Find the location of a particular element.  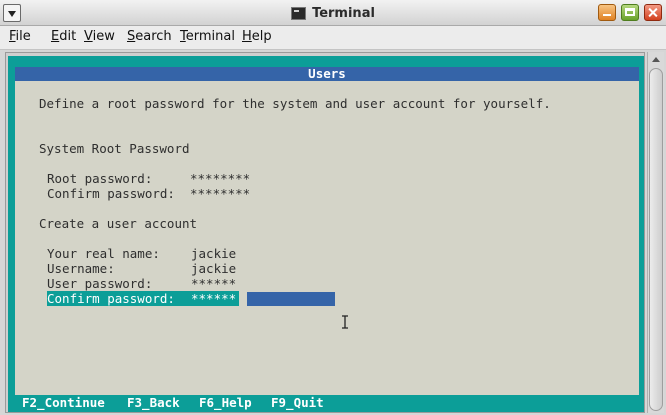

maximize-icon is located at coordinates (630, 12).